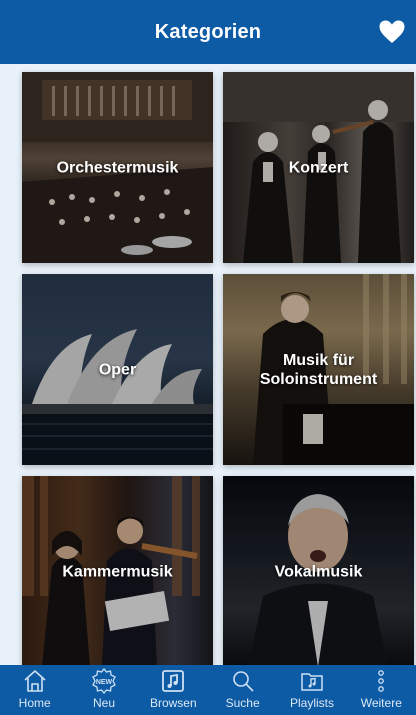 Image resolution: width=416 pixels, height=715 pixels. What do you see at coordinates (242, 703) in the screenshot?
I see `tab-label: Suche` at bounding box center [242, 703].